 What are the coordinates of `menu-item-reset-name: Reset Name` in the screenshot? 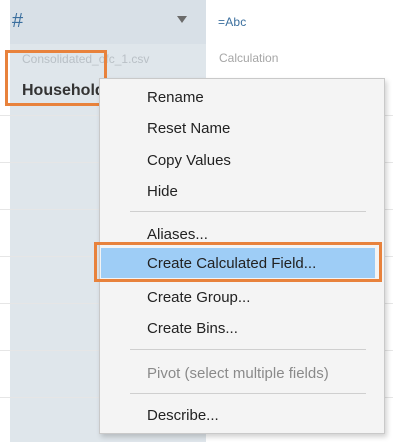 It's located at (188, 128).